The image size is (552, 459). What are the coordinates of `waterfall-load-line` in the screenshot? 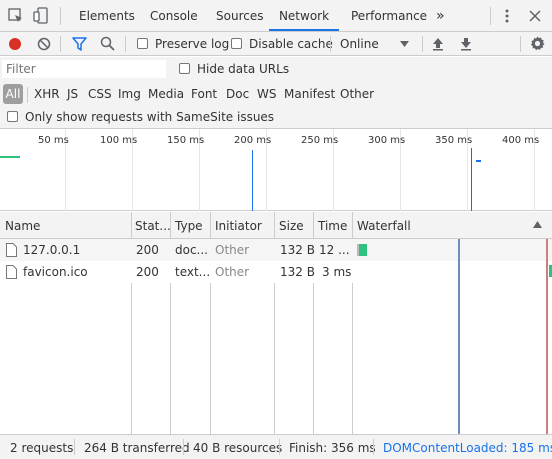 It's located at (547, 336).